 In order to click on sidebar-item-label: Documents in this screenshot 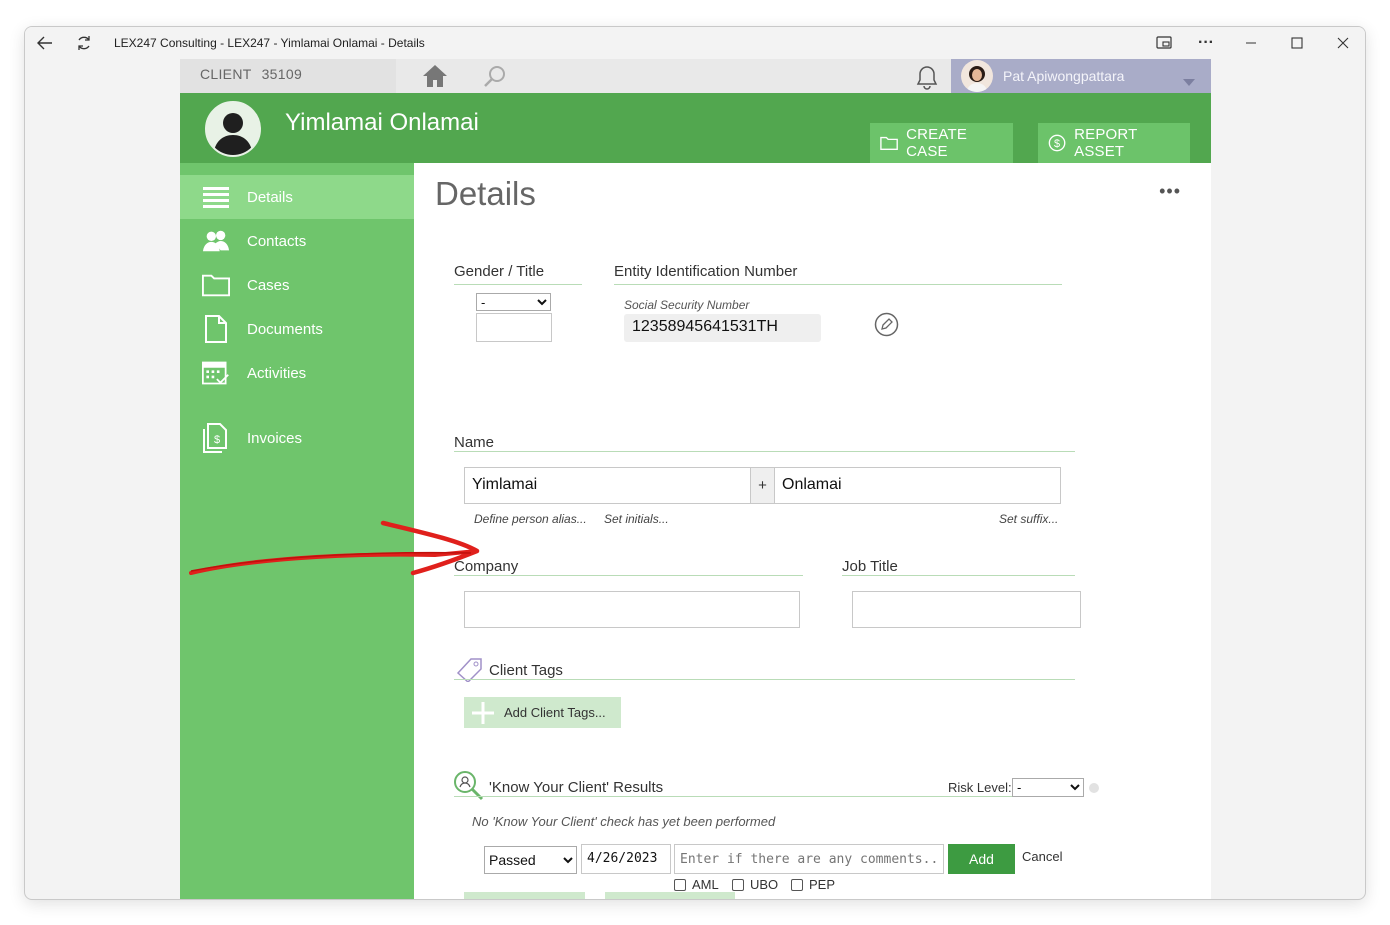, I will do `click(285, 329)`.